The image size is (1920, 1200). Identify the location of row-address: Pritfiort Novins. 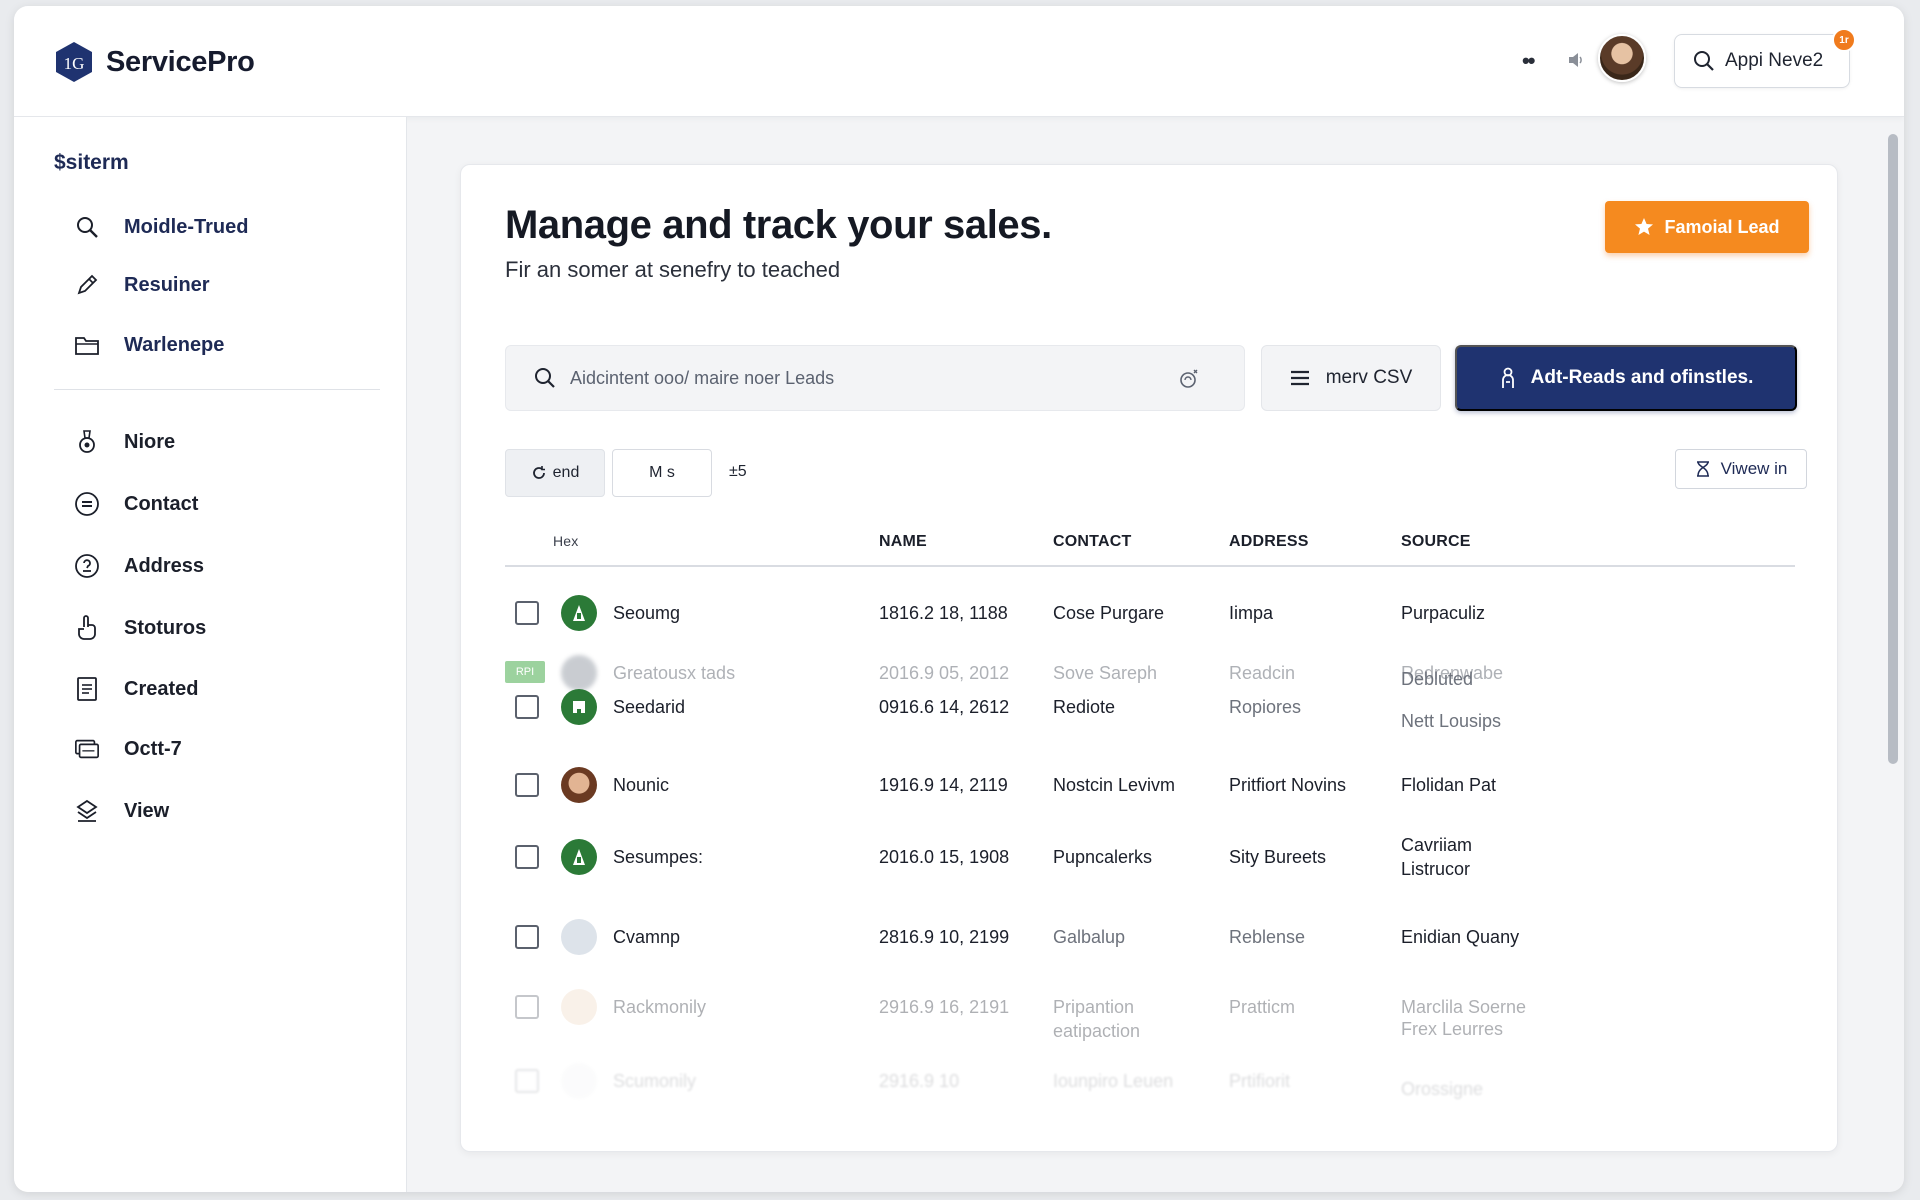
(1288, 785).